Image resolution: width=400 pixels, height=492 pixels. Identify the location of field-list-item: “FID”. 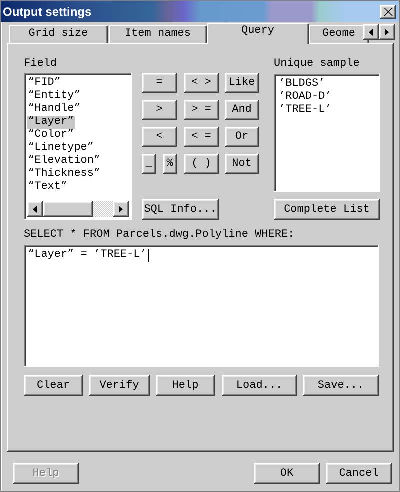
(44, 83).